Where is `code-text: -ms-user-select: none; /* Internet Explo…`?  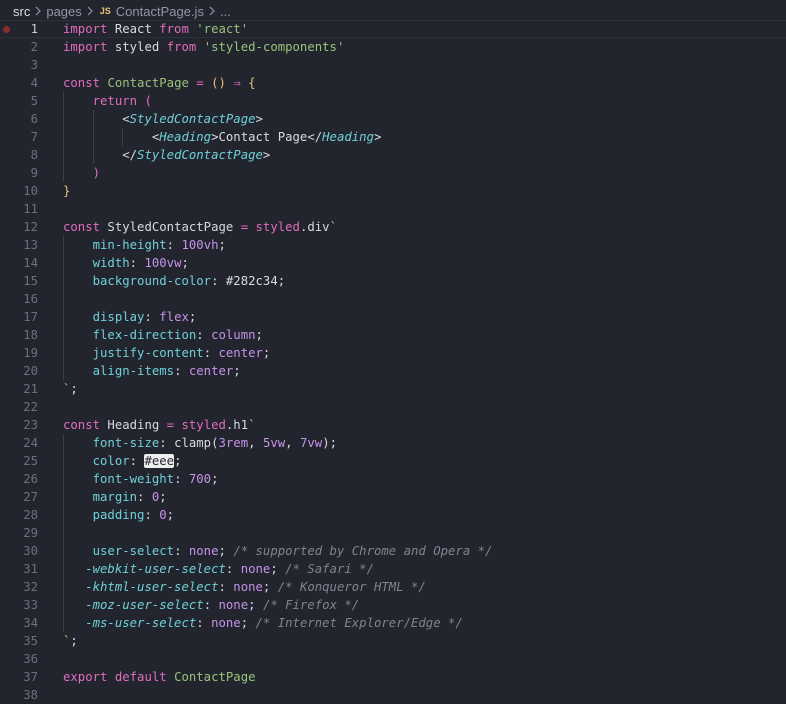
code-text: -ms-user-select: none; /* Internet Explo… is located at coordinates (263, 623).